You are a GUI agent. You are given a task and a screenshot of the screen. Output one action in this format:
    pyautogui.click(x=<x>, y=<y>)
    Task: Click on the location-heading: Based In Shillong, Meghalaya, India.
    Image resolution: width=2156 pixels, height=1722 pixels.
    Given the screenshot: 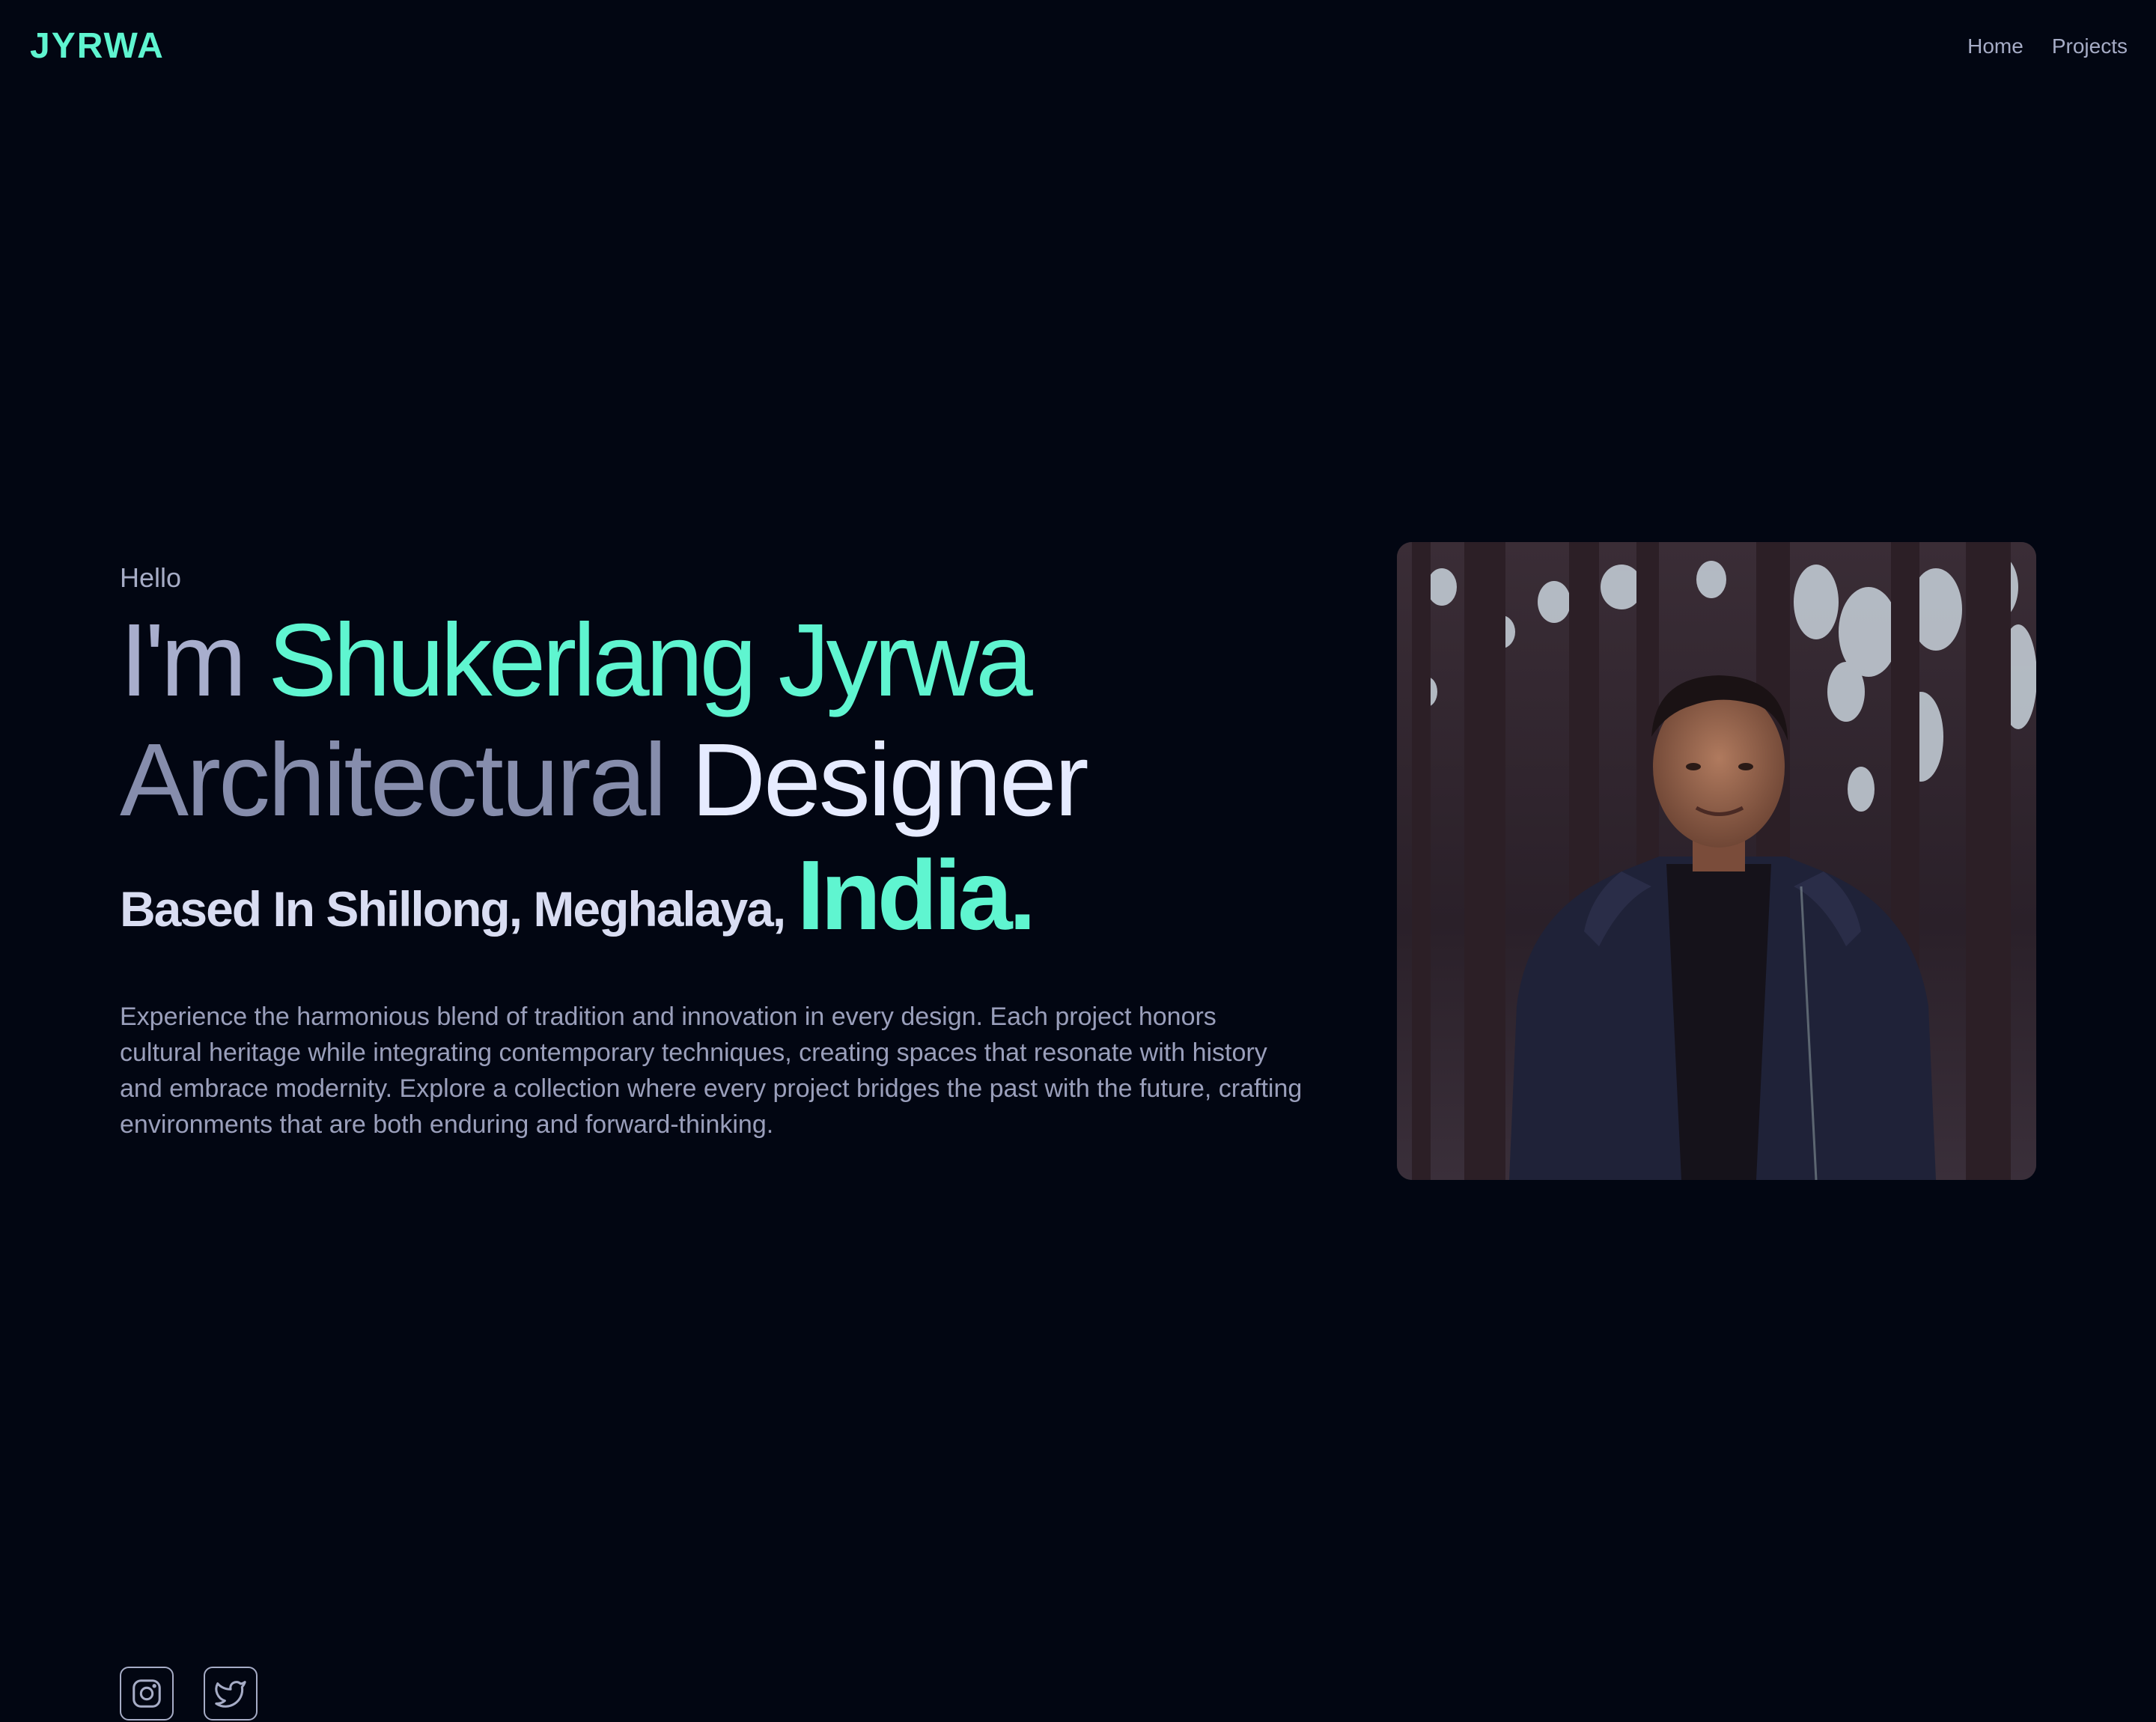 What is the action you would take?
    pyautogui.click(x=711, y=900)
    